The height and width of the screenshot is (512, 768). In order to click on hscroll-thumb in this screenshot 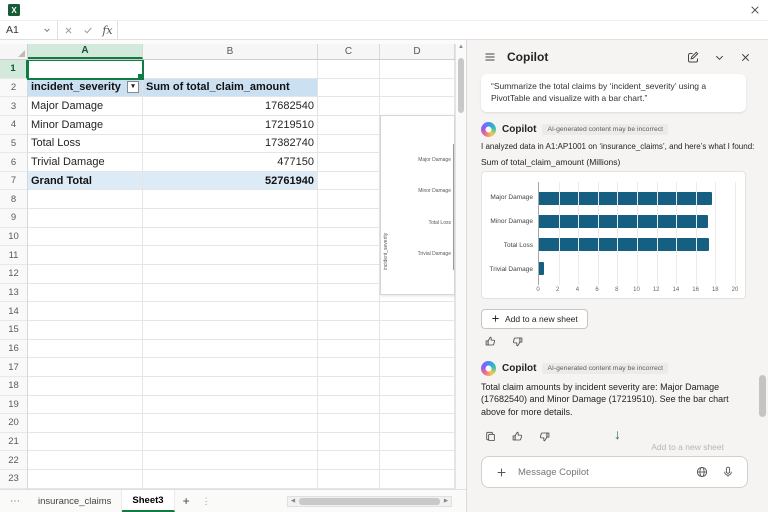, I will do `click(369, 501)`.